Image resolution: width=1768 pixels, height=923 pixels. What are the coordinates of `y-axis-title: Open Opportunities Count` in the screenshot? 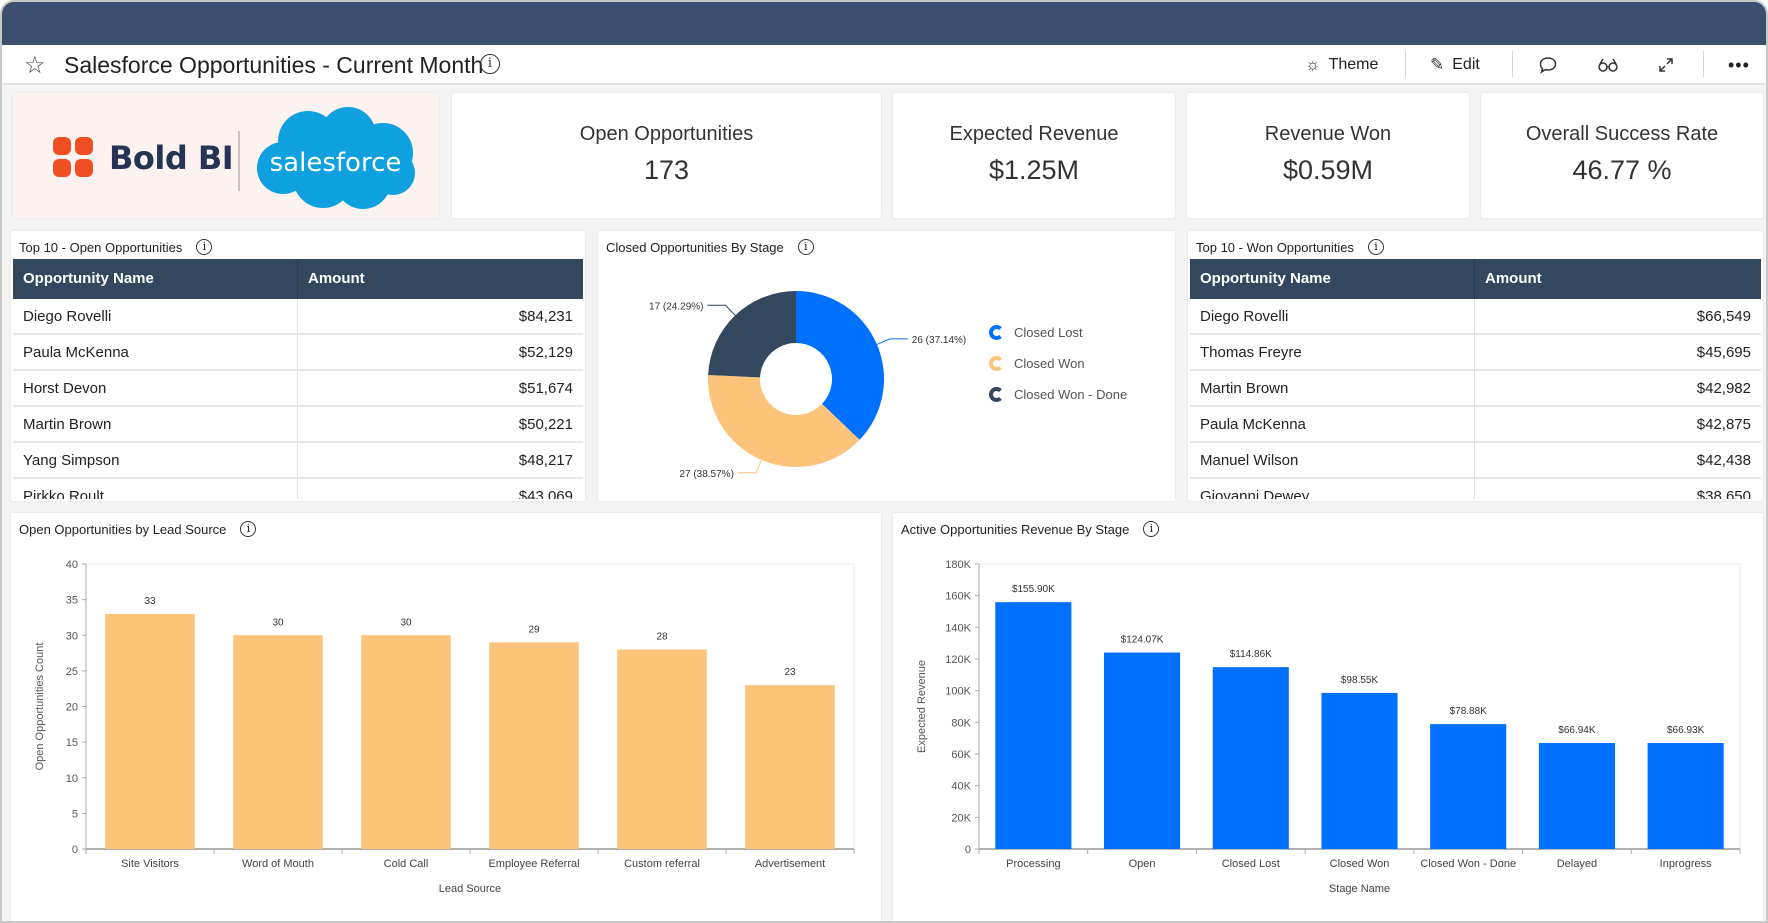 It's located at (40, 707).